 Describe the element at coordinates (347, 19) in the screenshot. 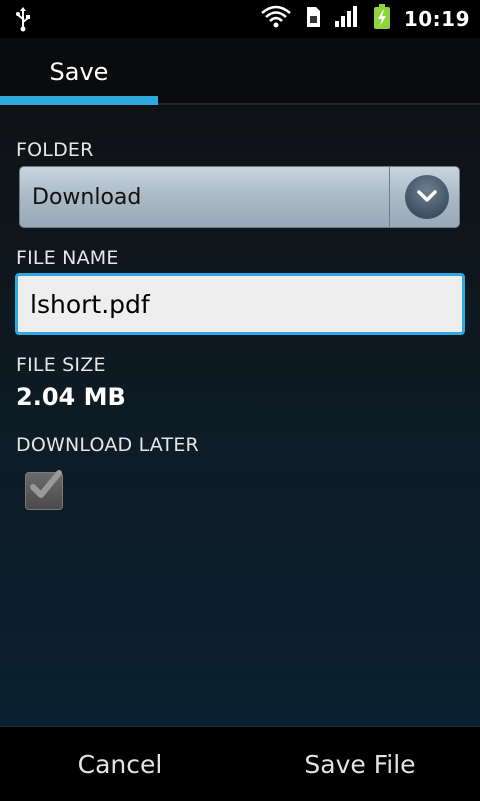

I see `signal-icon` at that location.